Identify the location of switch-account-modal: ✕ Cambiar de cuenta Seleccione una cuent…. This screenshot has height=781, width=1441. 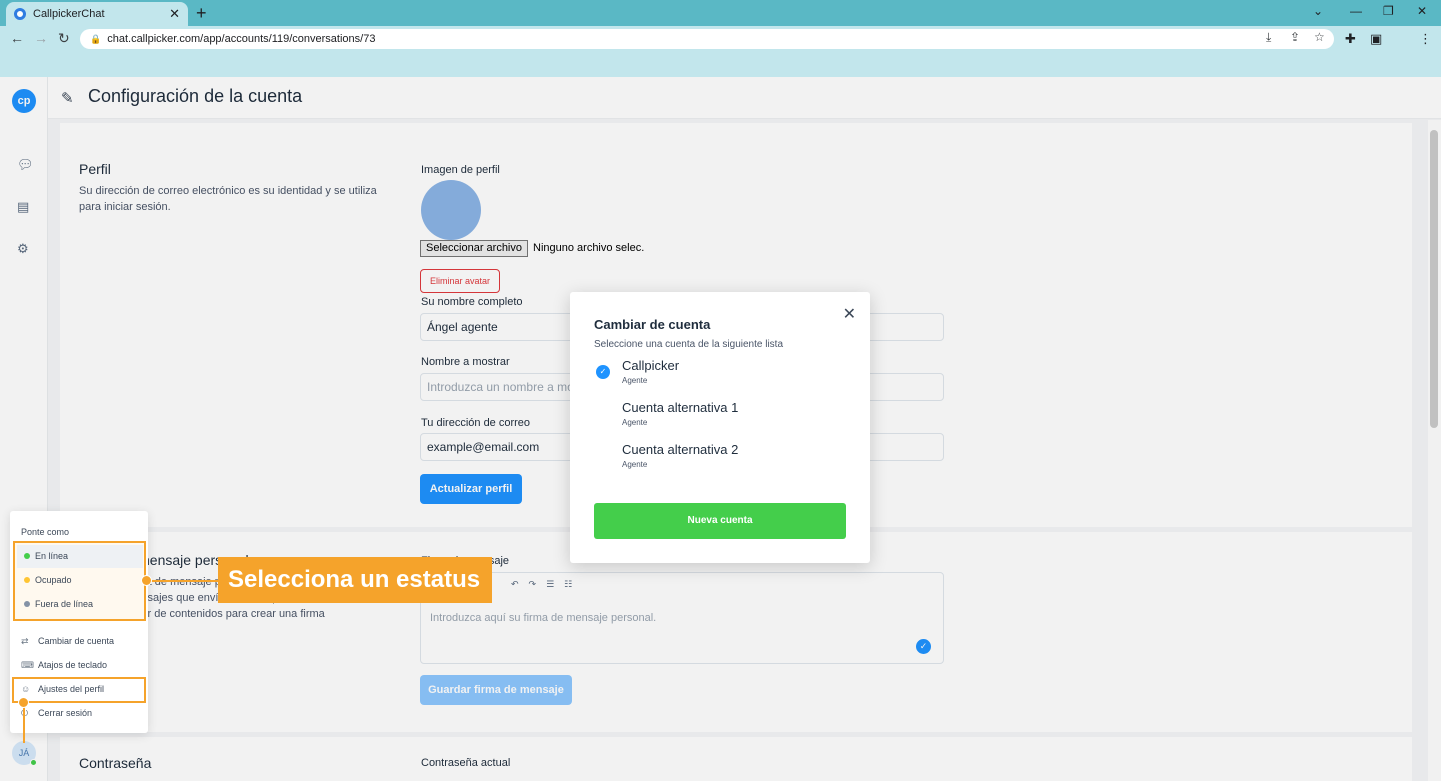
(720, 427).